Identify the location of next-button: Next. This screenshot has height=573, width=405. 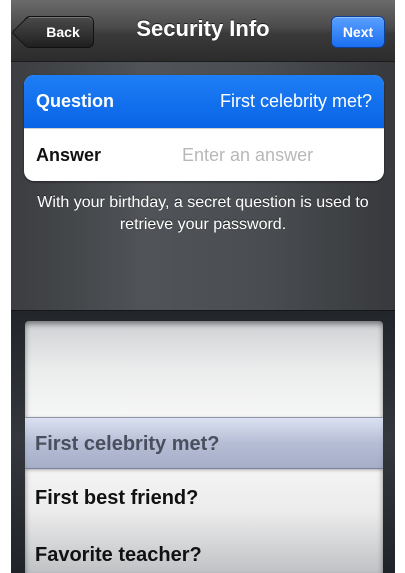
(358, 32).